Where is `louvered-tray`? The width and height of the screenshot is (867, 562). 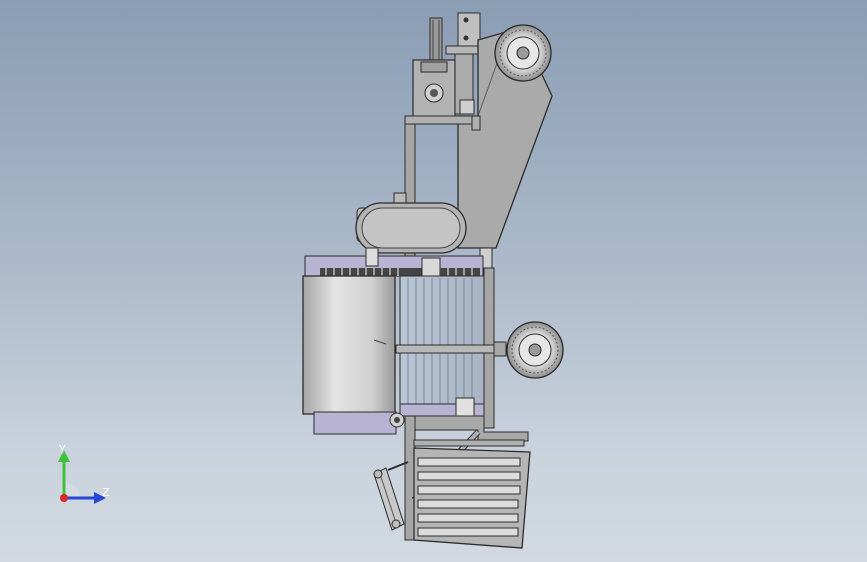 louvered-tray is located at coordinates (472, 498).